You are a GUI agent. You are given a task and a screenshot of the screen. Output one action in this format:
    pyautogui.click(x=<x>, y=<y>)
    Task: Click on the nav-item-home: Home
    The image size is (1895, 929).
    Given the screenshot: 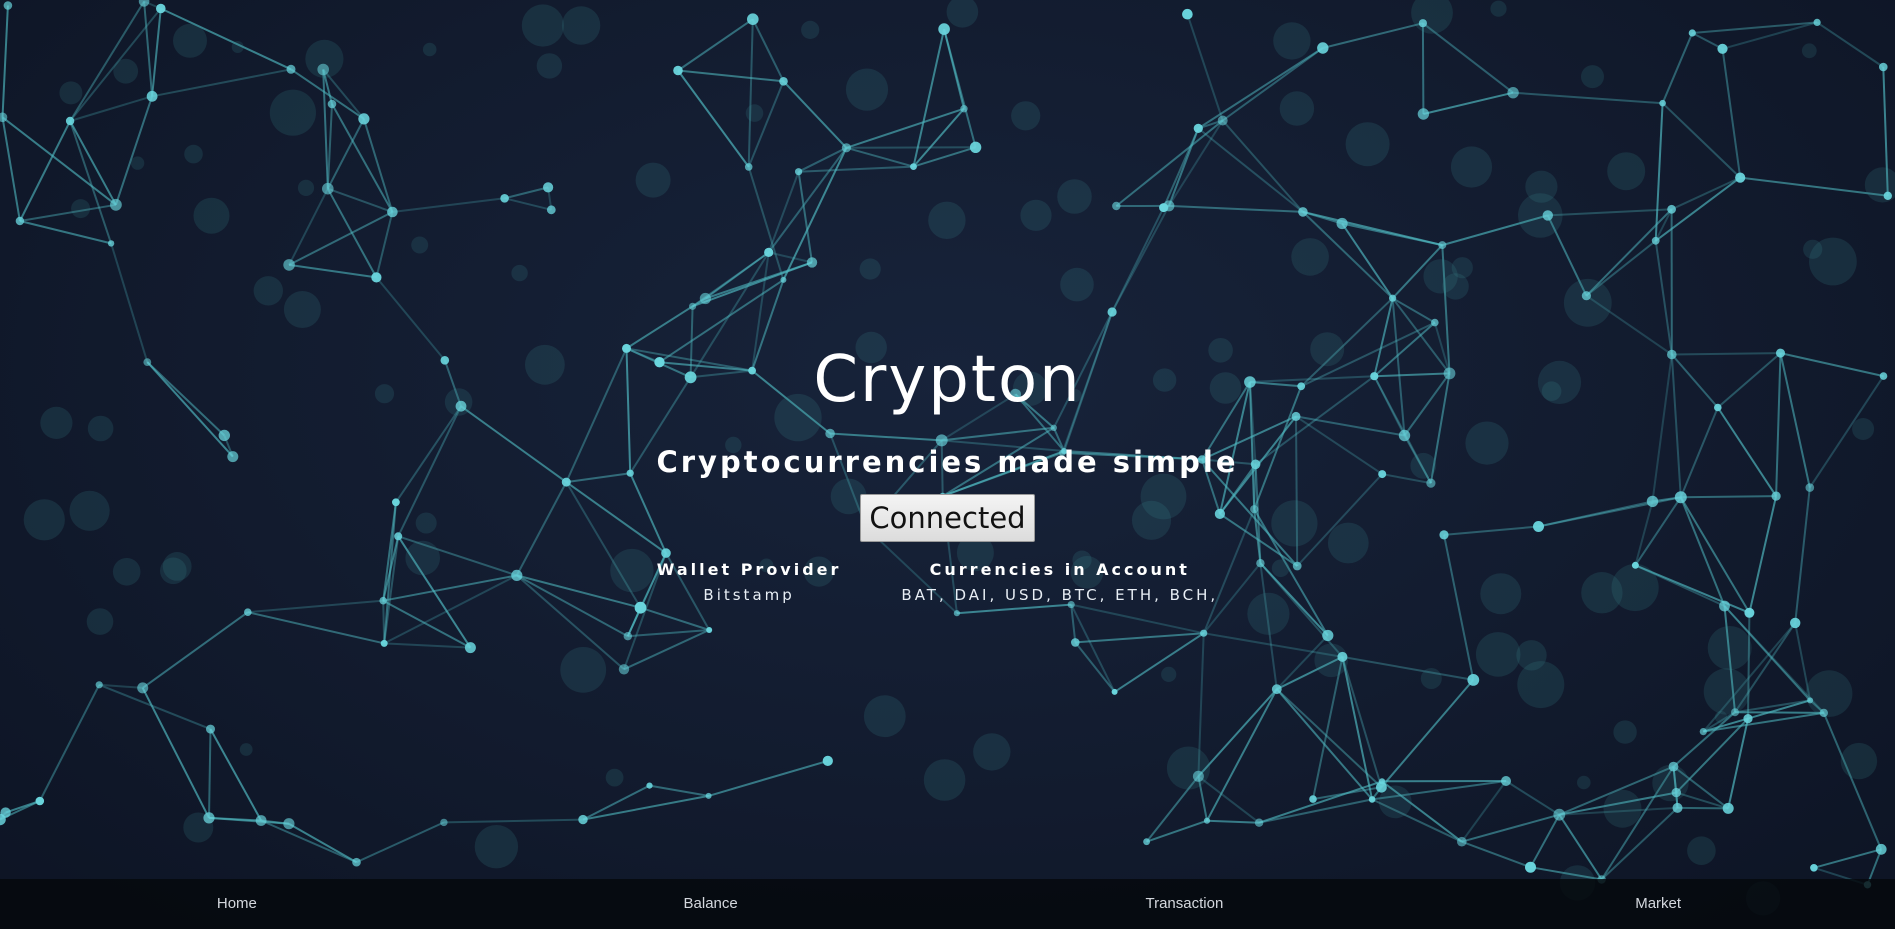 What is the action you would take?
    pyautogui.click(x=237, y=904)
    